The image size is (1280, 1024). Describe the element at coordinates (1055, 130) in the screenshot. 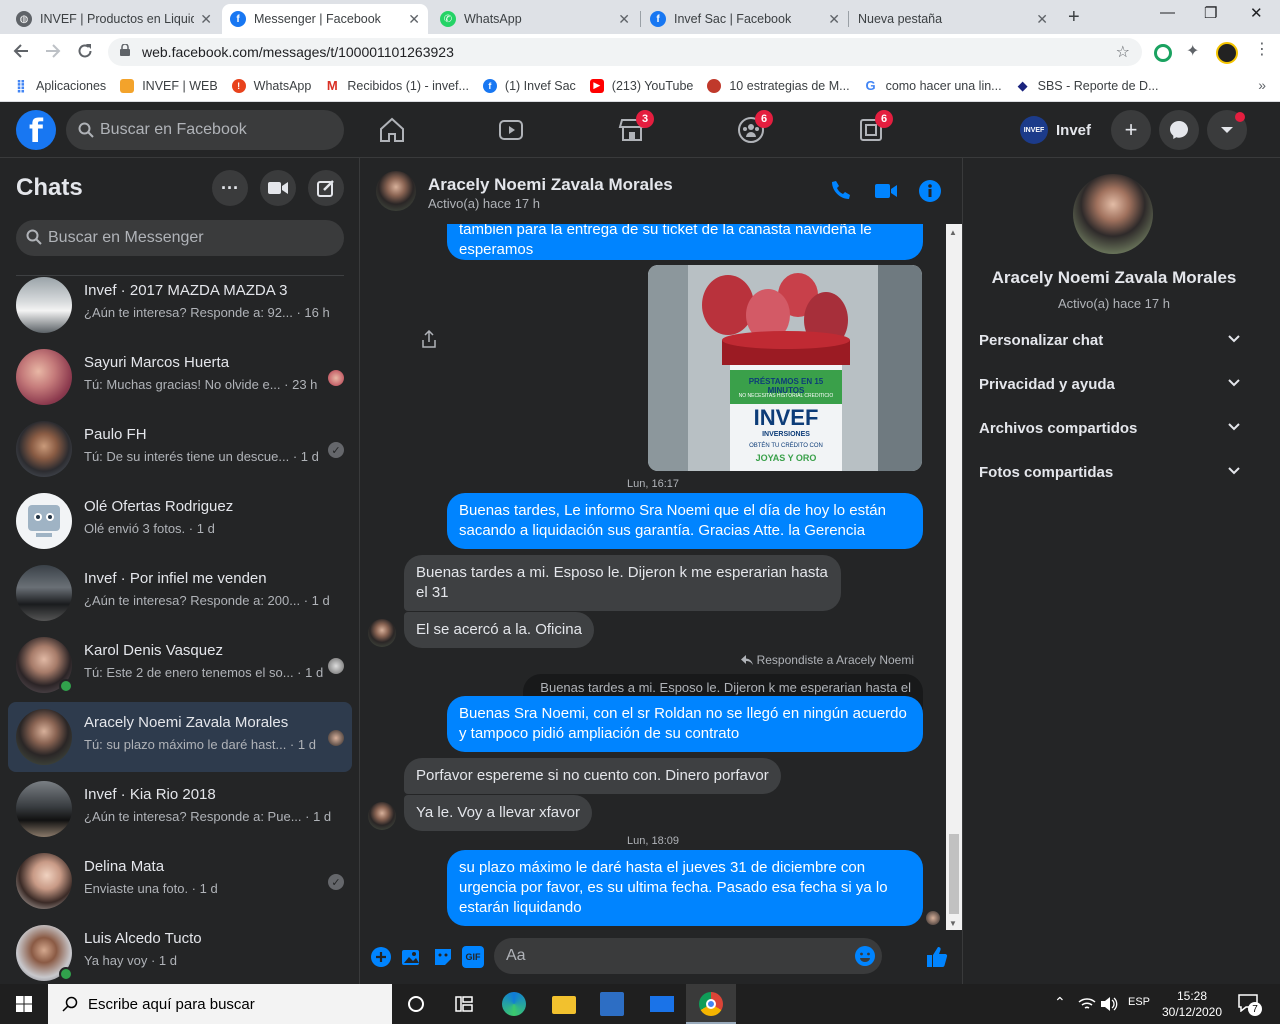

I see `profile-chip: INVEF Invef` at that location.